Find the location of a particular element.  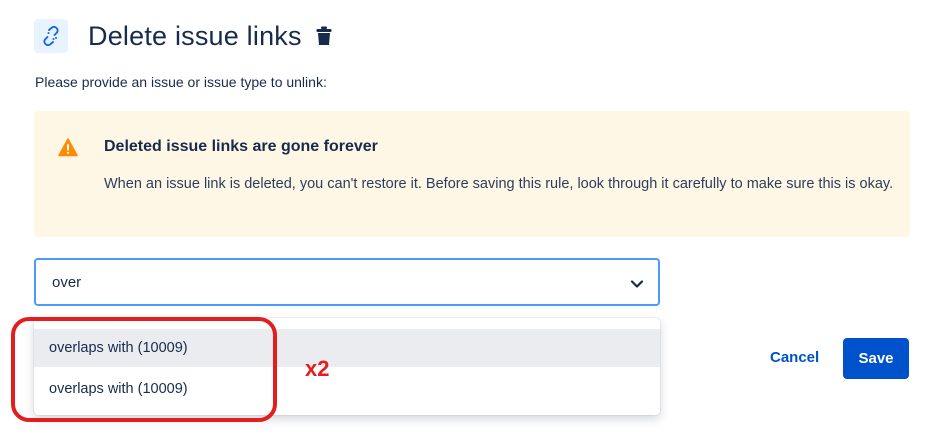

save-button: Save is located at coordinates (876, 358).